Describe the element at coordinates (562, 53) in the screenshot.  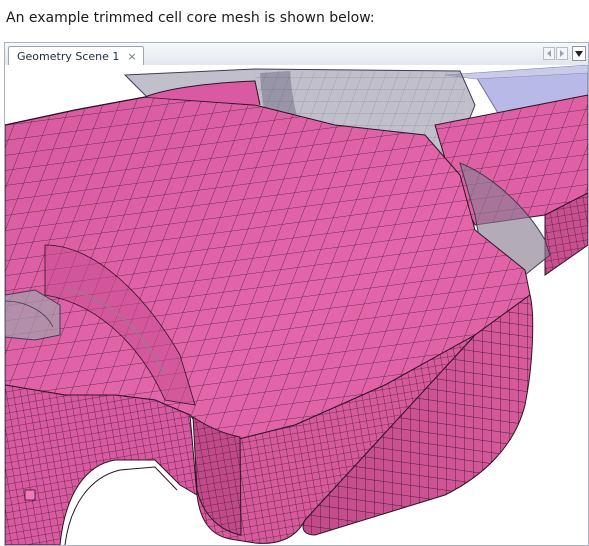
I see `chevron-right-icon` at that location.